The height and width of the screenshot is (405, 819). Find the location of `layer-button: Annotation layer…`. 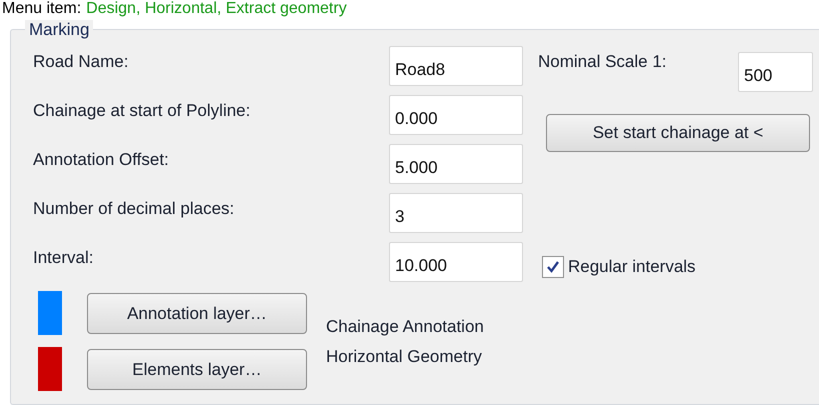

layer-button: Annotation layer… is located at coordinates (197, 313).